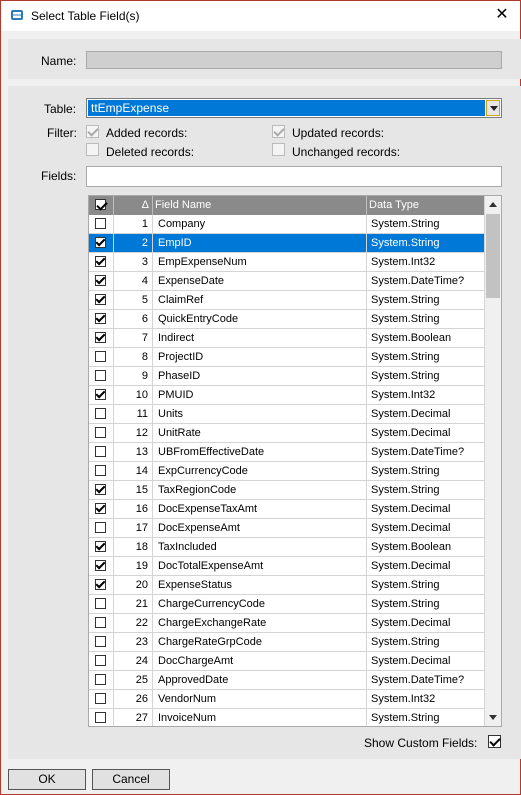 This screenshot has width=521, height=795. I want to click on row-field-name: ApprovedDate, so click(260, 680).